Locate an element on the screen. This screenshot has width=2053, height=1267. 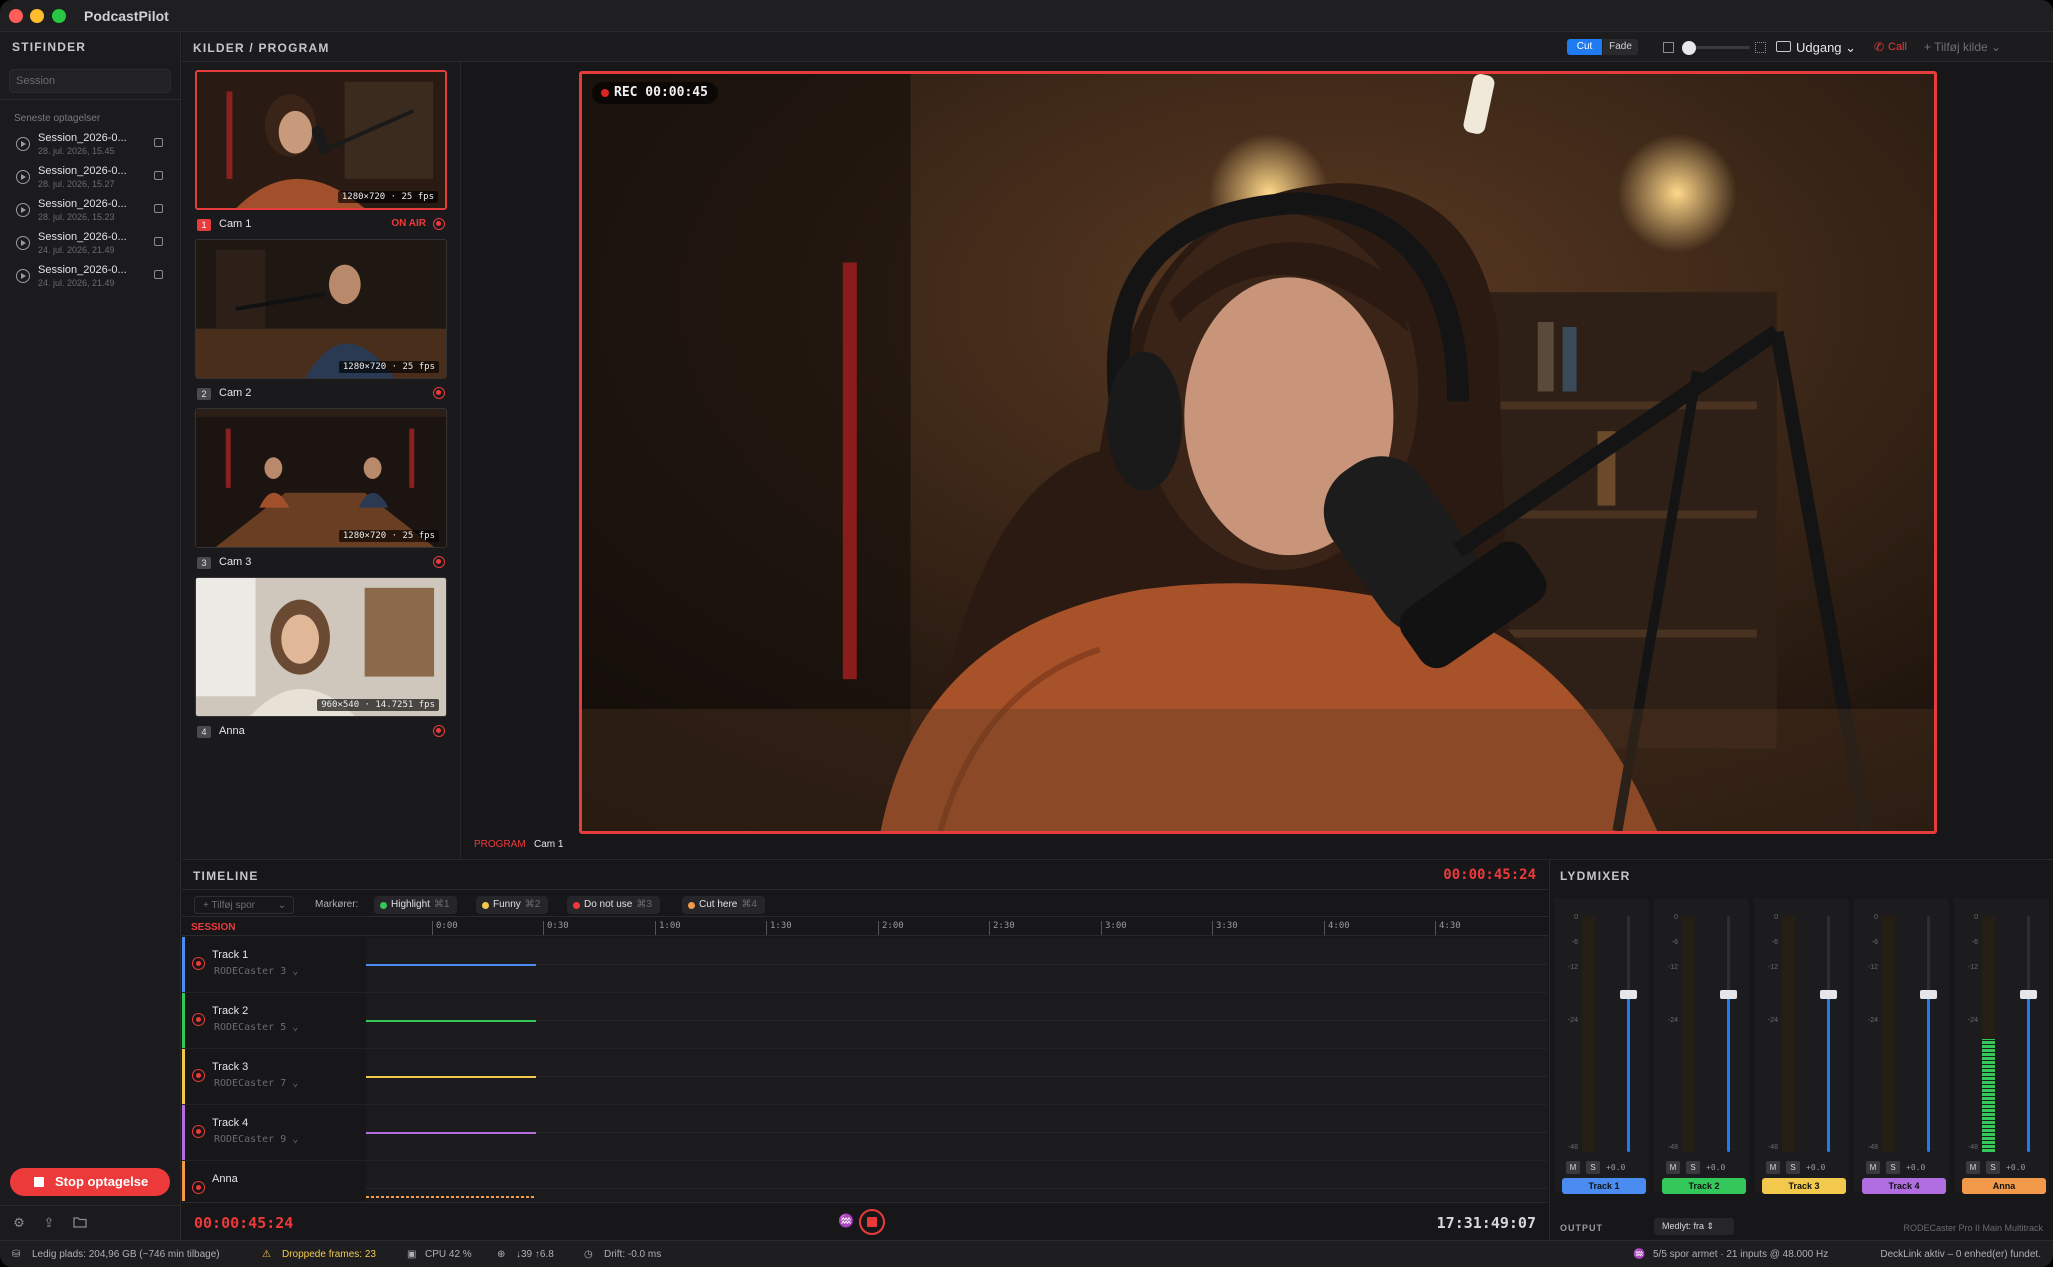
timeline-timecode: 00:00:45:24 is located at coordinates (1489, 875).